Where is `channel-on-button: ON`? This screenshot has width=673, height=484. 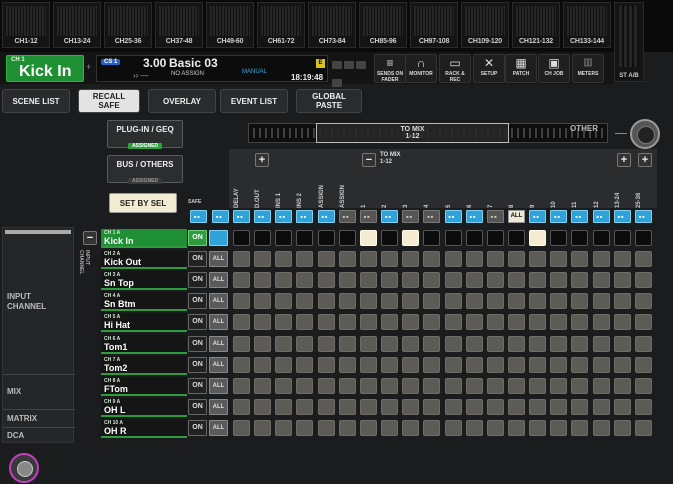
channel-on-button: ON is located at coordinates (197, 406).